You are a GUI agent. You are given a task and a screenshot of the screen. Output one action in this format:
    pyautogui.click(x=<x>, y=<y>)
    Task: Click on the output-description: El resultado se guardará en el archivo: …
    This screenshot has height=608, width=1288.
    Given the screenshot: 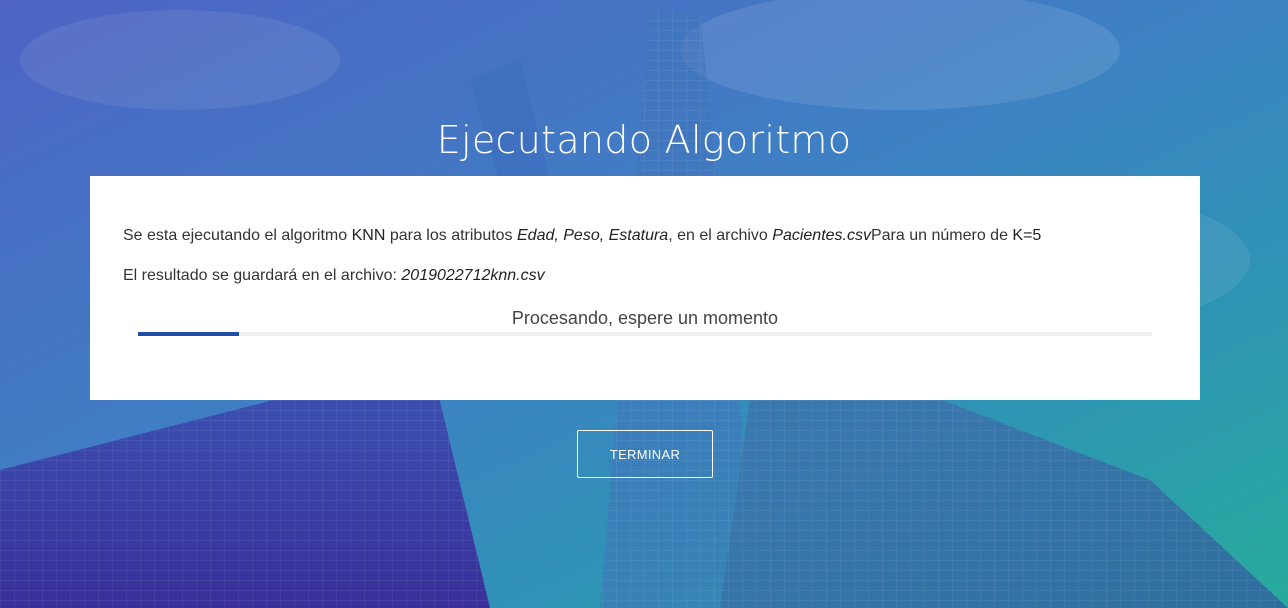 What is the action you would take?
    pyautogui.click(x=334, y=276)
    